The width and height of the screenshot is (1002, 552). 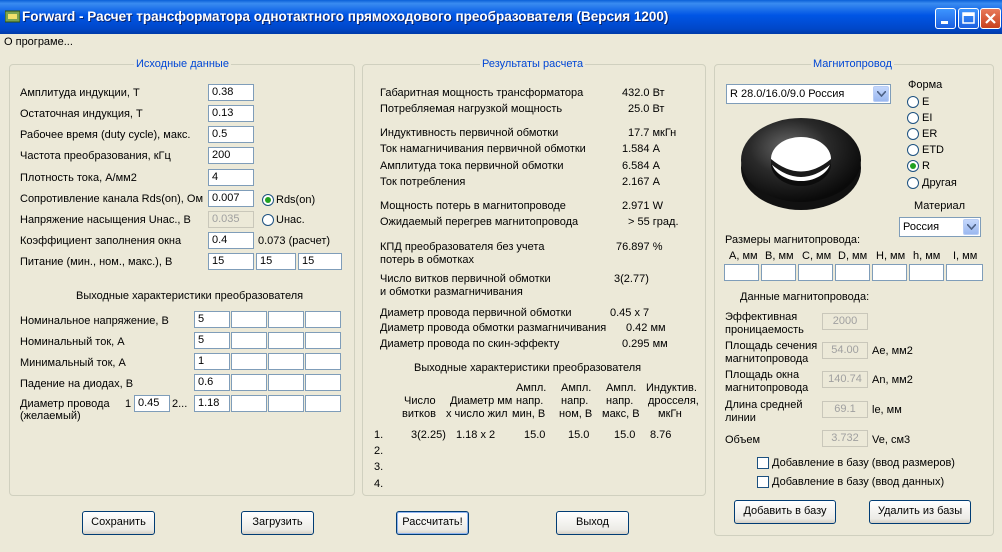 What do you see at coordinates (621, 414) in the screenshot?
I see `col-header: макс, В` at bounding box center [621, 414].